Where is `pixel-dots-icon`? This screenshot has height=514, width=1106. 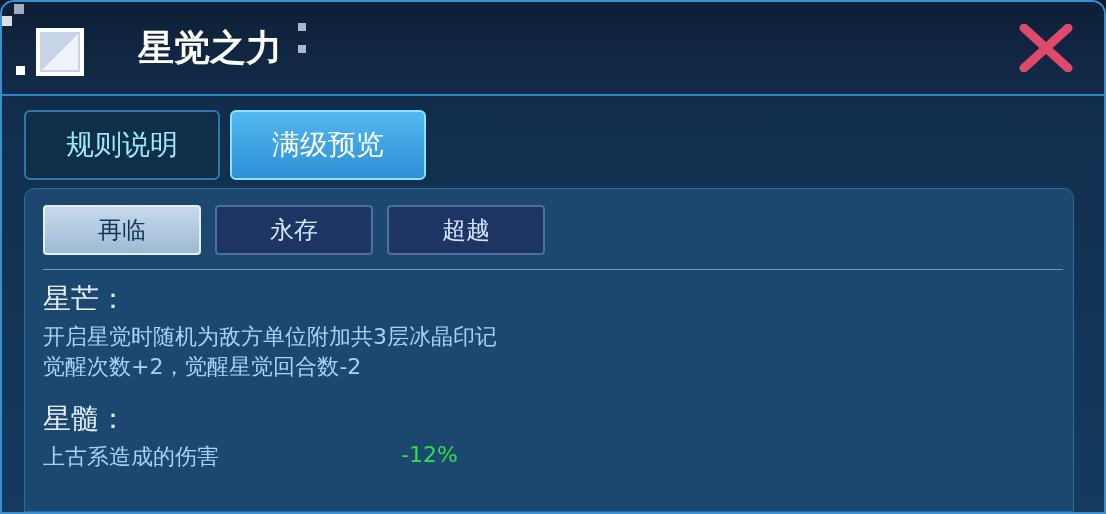
pixel-dots-icon is located at coordinates (302, 38).